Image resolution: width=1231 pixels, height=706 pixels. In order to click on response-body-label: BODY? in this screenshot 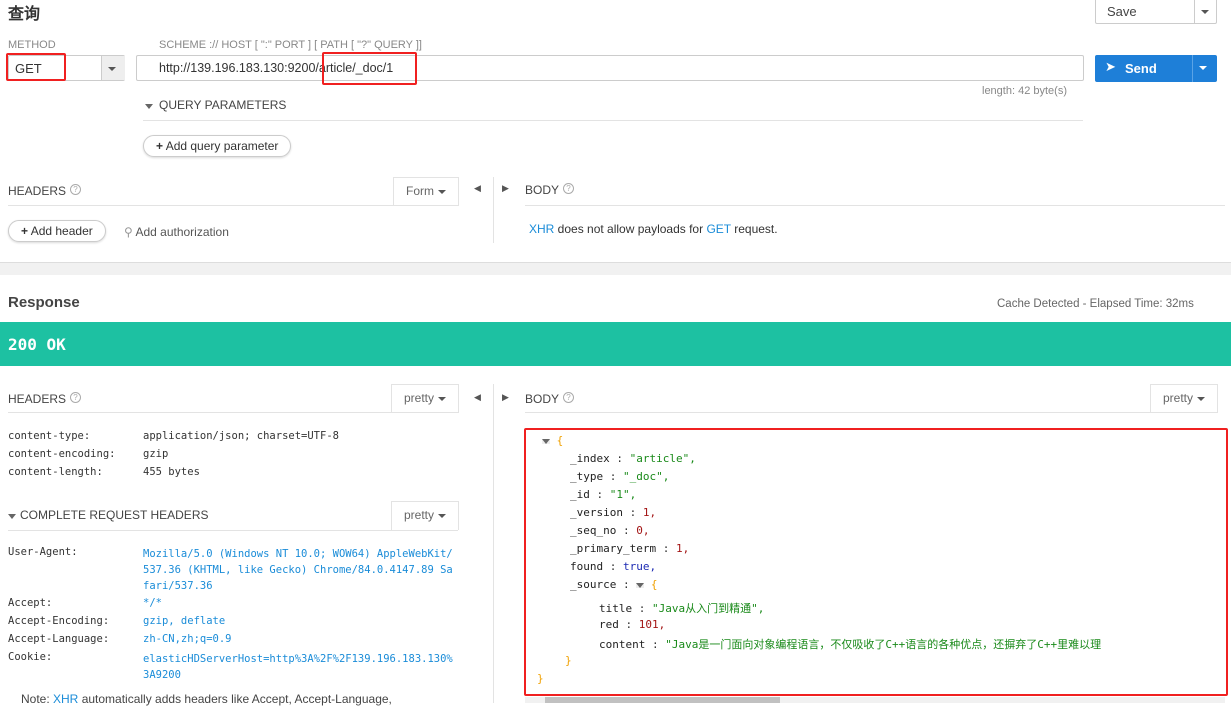, I will do `click(550, 399)`.